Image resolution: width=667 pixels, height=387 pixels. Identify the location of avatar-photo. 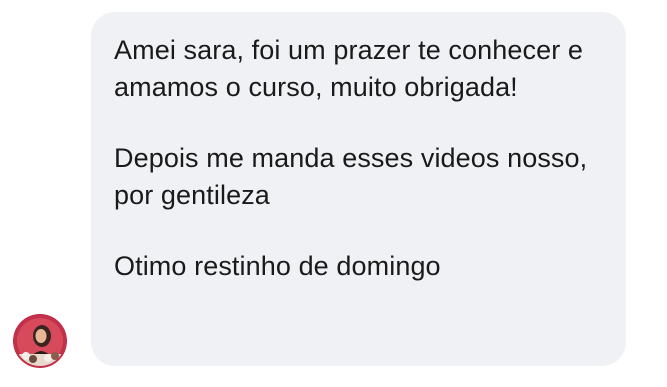
(40, 341).